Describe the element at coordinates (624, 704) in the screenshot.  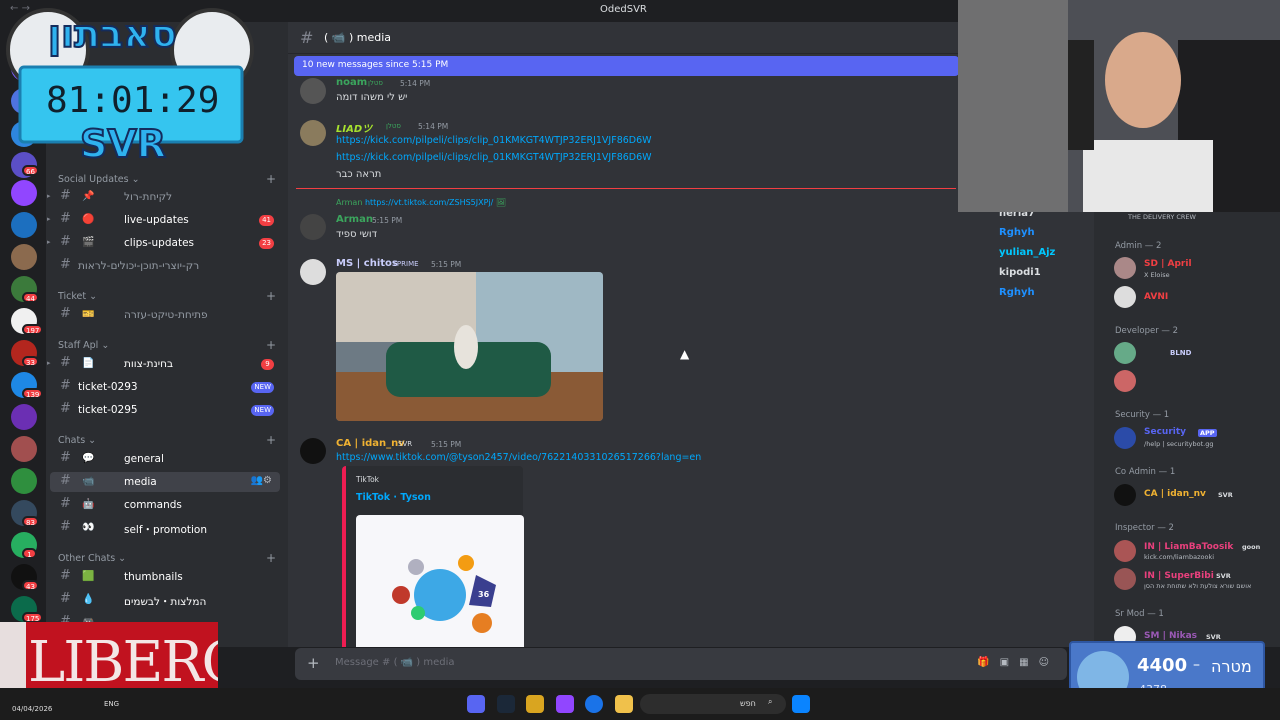
I see `folder-icon` at that location.